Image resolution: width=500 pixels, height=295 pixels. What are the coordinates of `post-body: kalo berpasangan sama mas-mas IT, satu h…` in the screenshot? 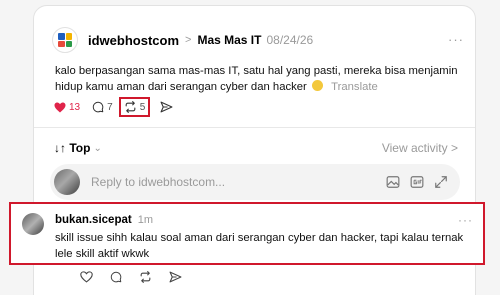 It's located at (262, 79).